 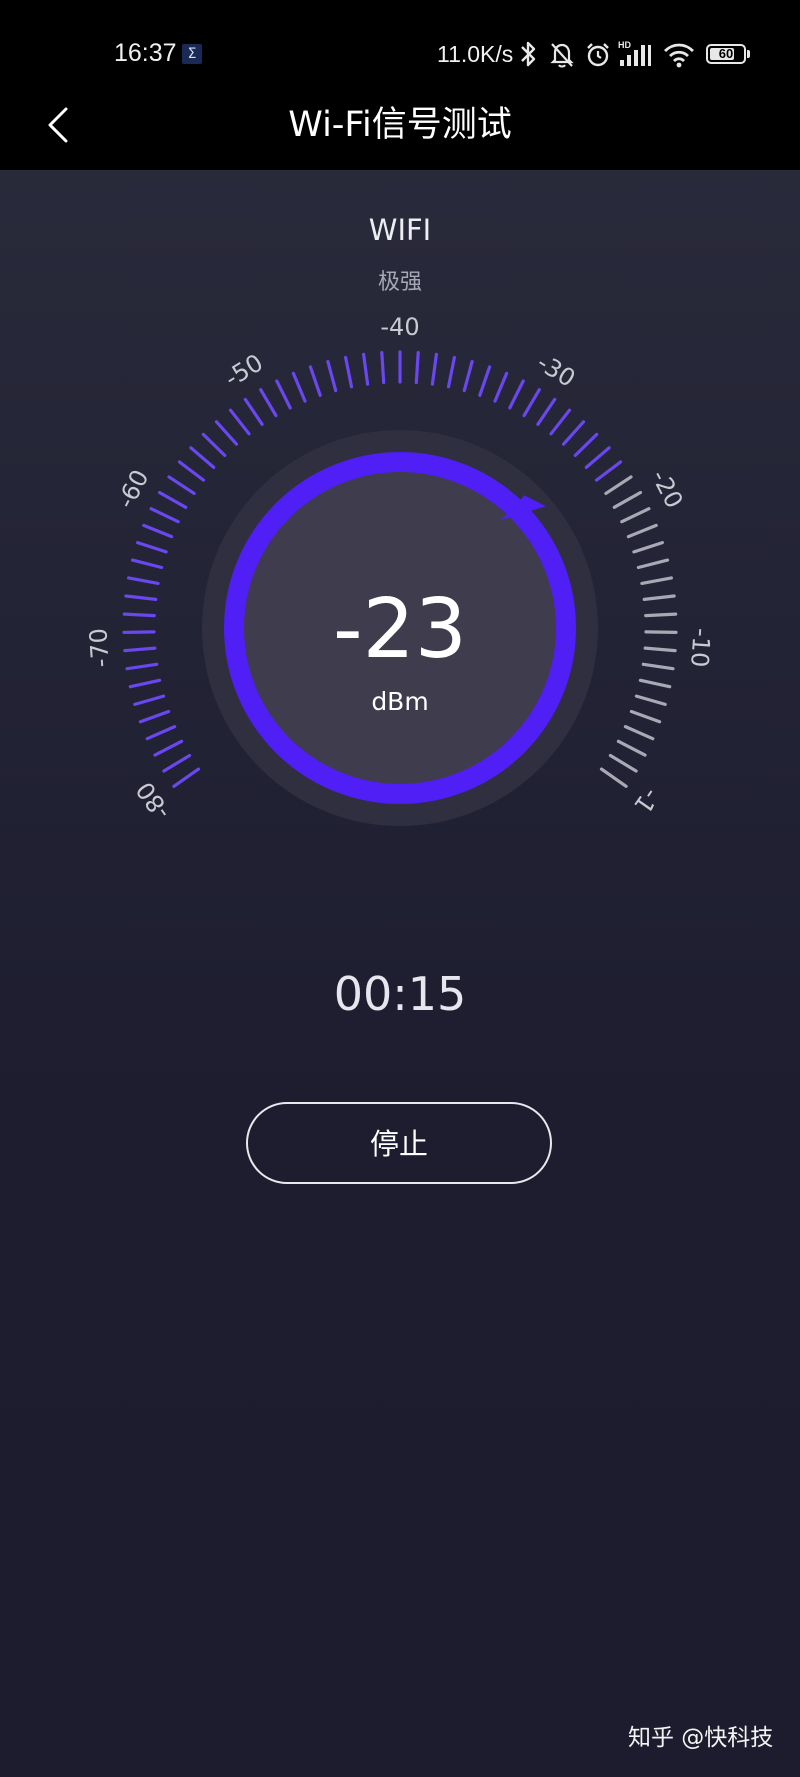 What do you see at coordinates (400, 701) in the screenshot?
I see `signal-unit: dBm` at bounding box center [400, 701].